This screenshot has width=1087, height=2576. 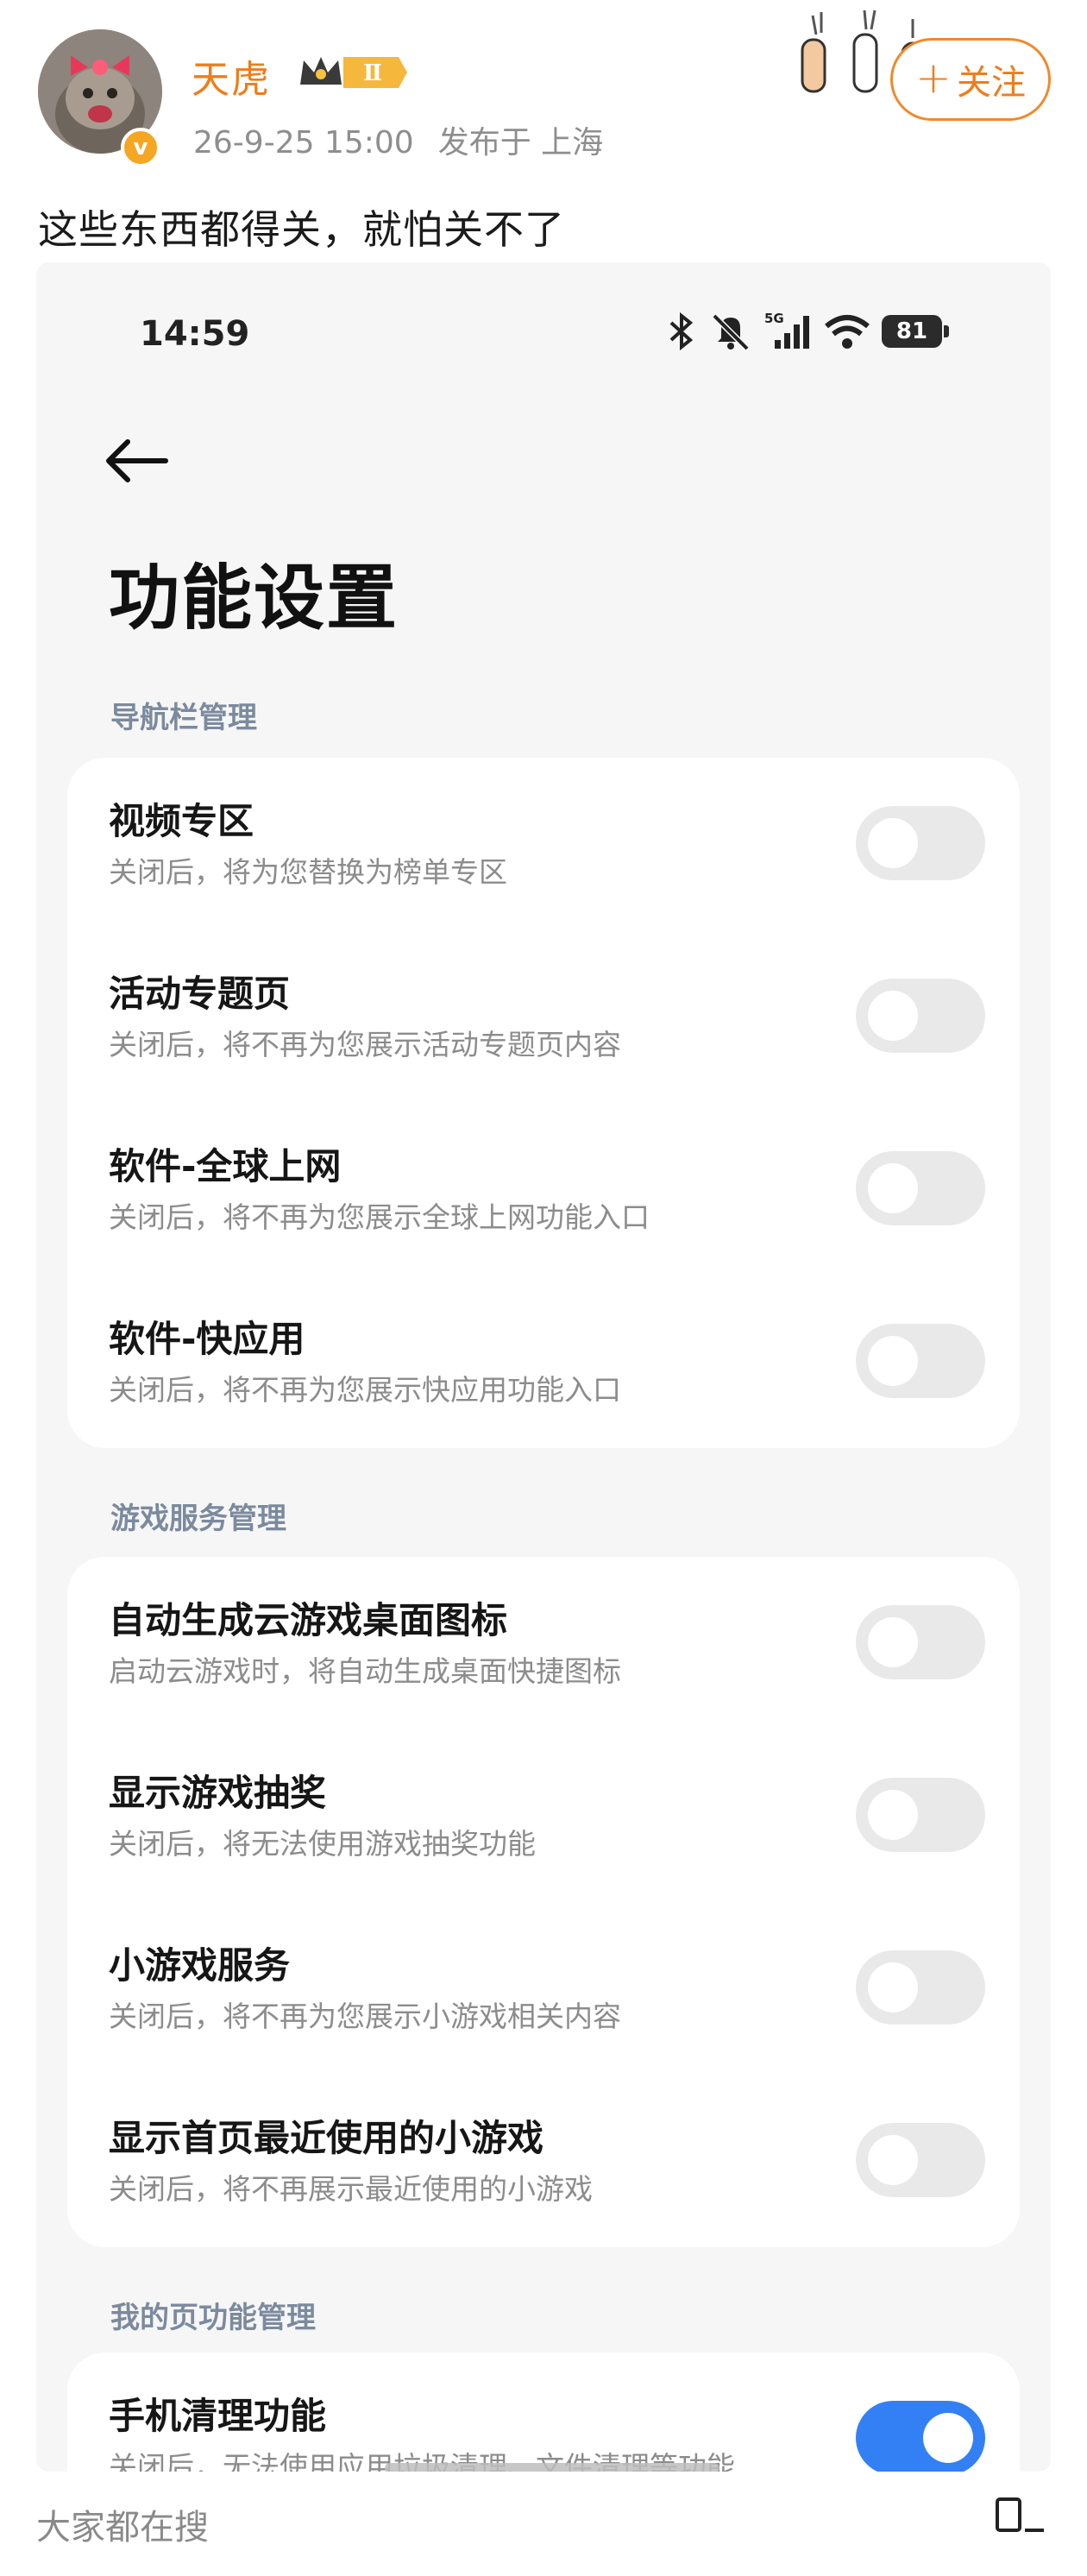 I want to click on setting-title: 活动专题页, so click(x=200, y=994).